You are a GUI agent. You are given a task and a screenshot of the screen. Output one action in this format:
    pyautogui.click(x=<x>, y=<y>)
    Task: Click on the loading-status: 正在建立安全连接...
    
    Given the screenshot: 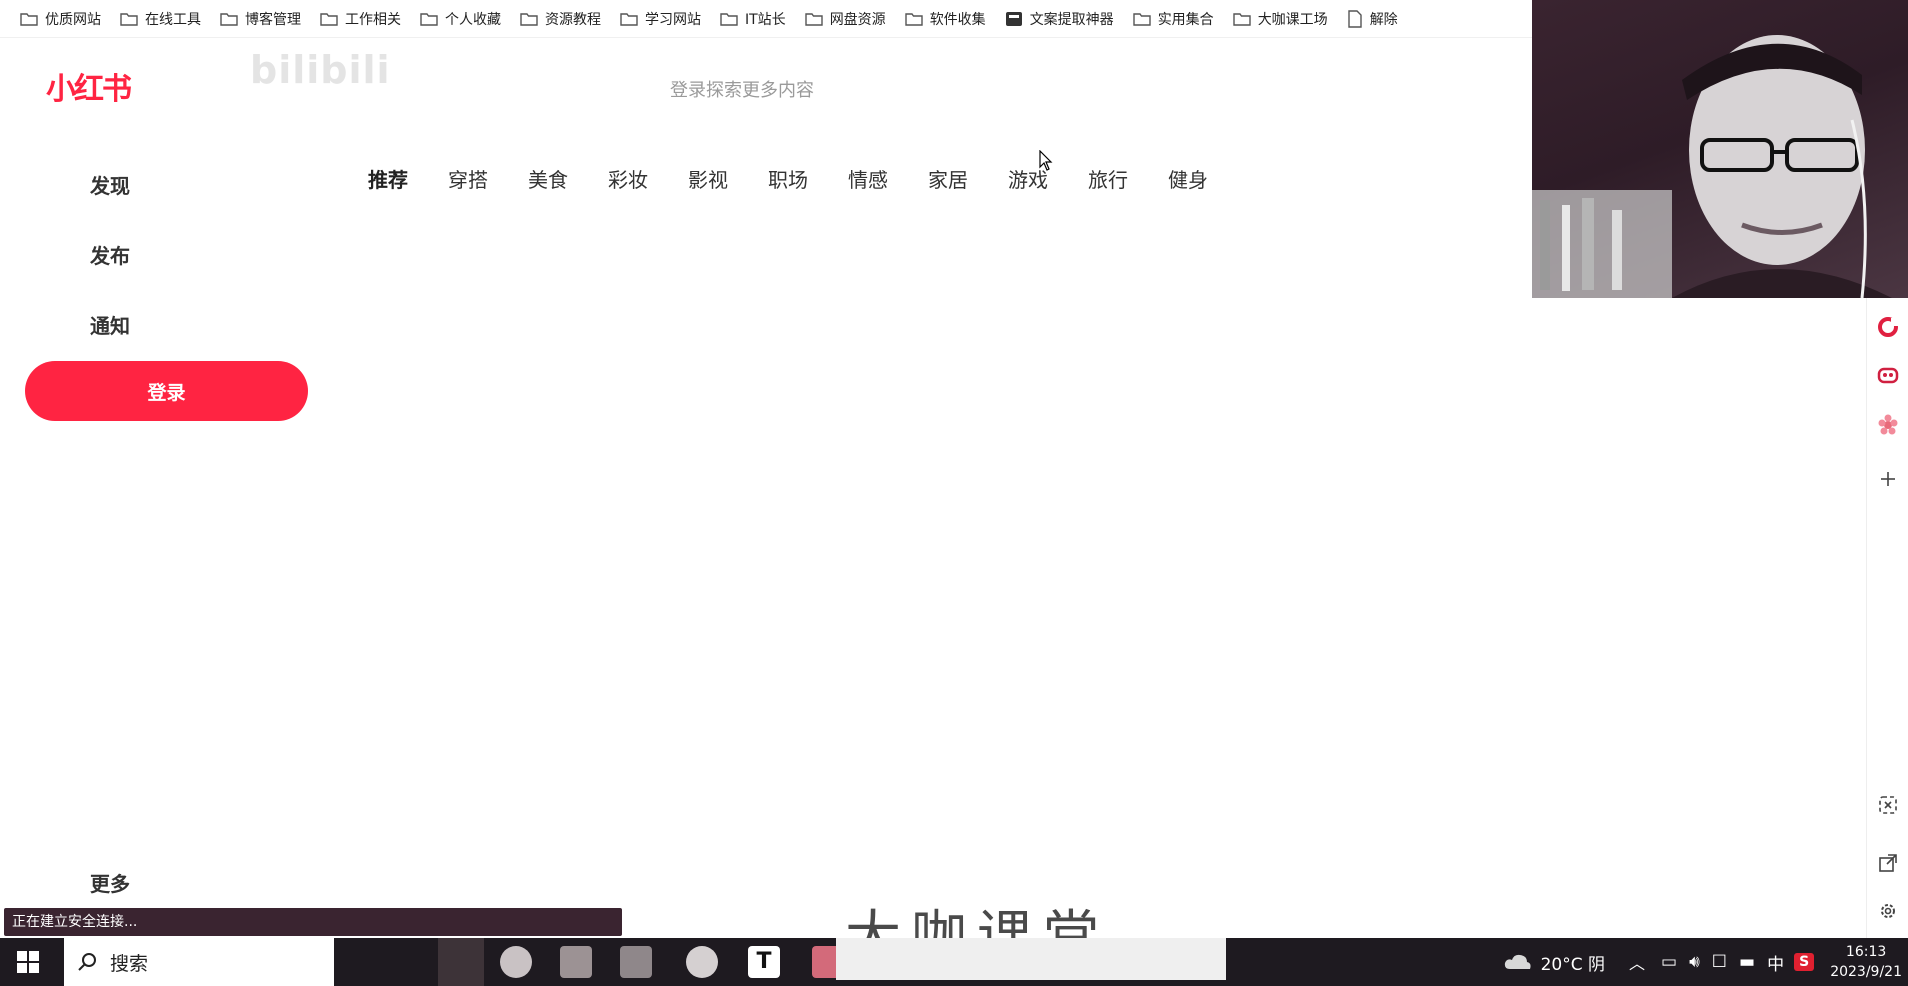 What is the action you would take?
    pyautogui.click(x=313, y=922)
    